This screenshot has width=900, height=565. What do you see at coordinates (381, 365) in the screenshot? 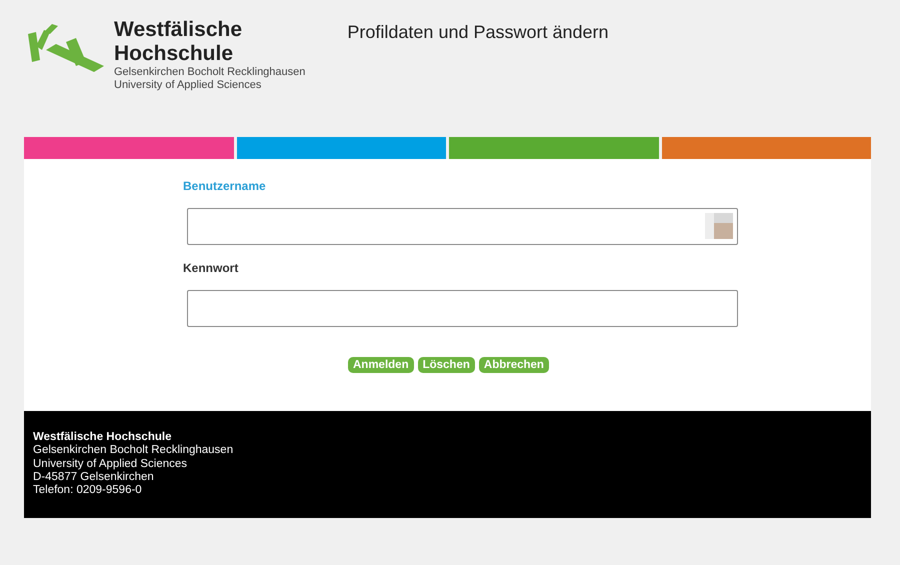
I see `form-button: Anmelden` at bounding box center [381, 365].